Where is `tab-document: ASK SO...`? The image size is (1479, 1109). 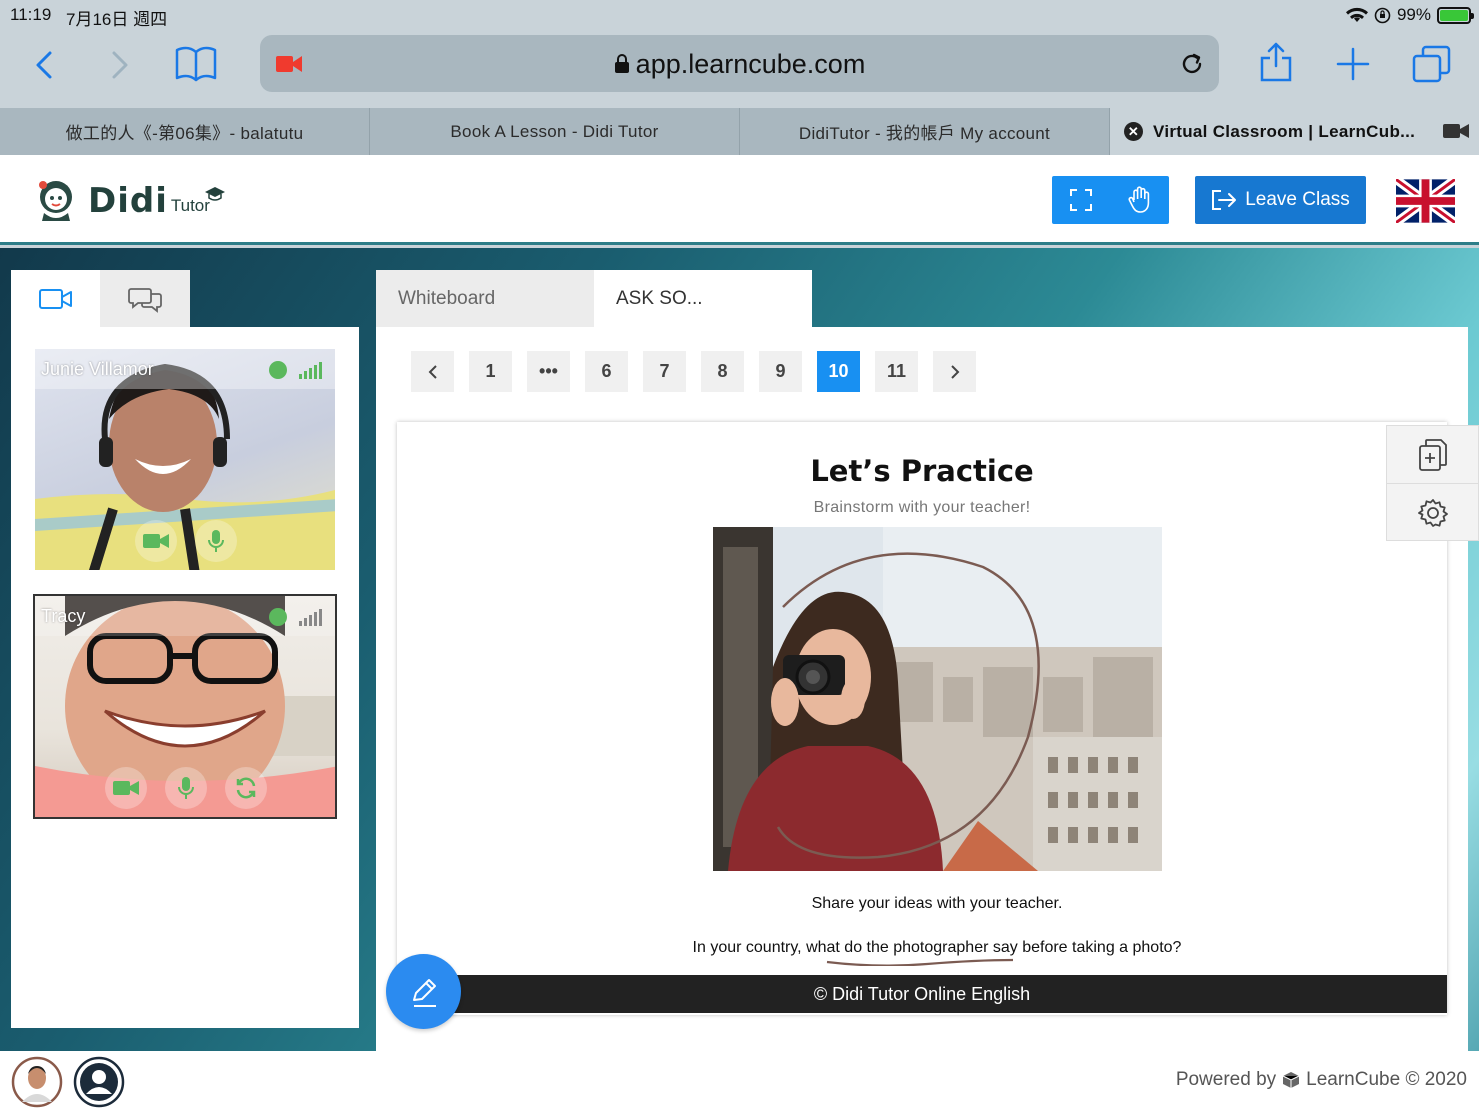 tab-document: ASK SO... is located at coordinates (703, 298).